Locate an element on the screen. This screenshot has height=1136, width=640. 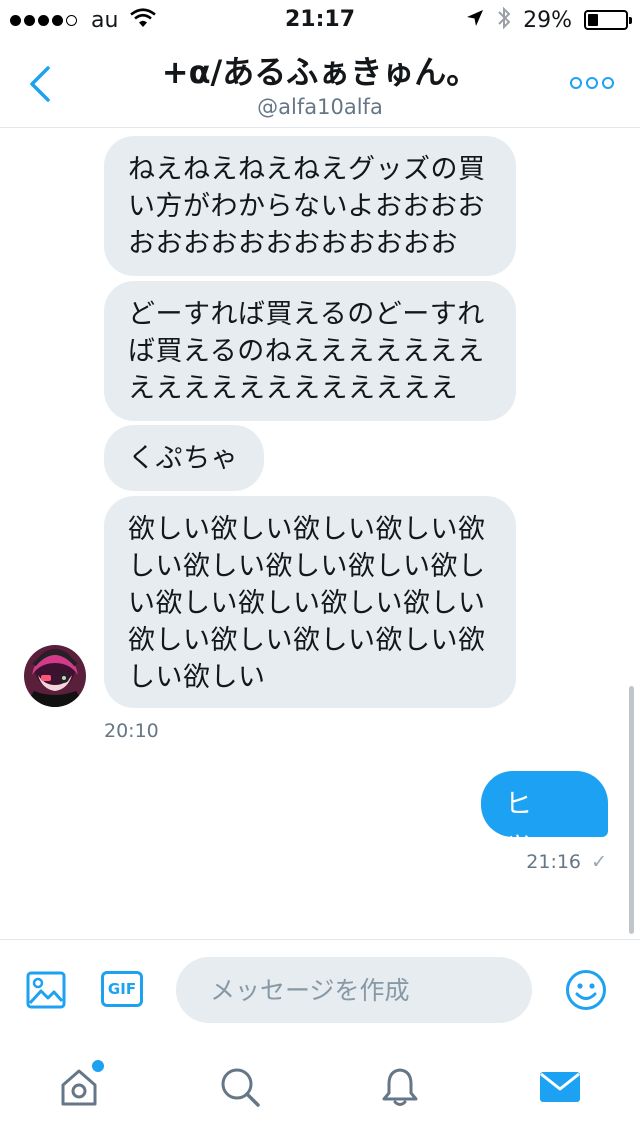
incoming-message: どーすれば買えるのどーすれ ば買えるのねえええええええ ええええええええええええ is located at coordinates (310, 351).